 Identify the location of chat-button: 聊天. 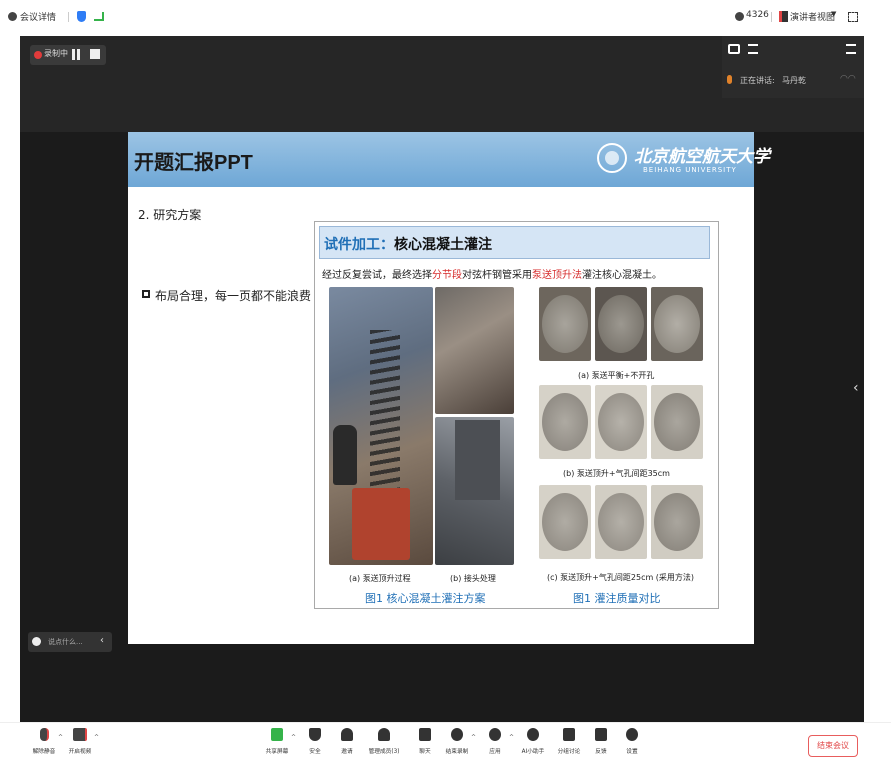
(425, 741).